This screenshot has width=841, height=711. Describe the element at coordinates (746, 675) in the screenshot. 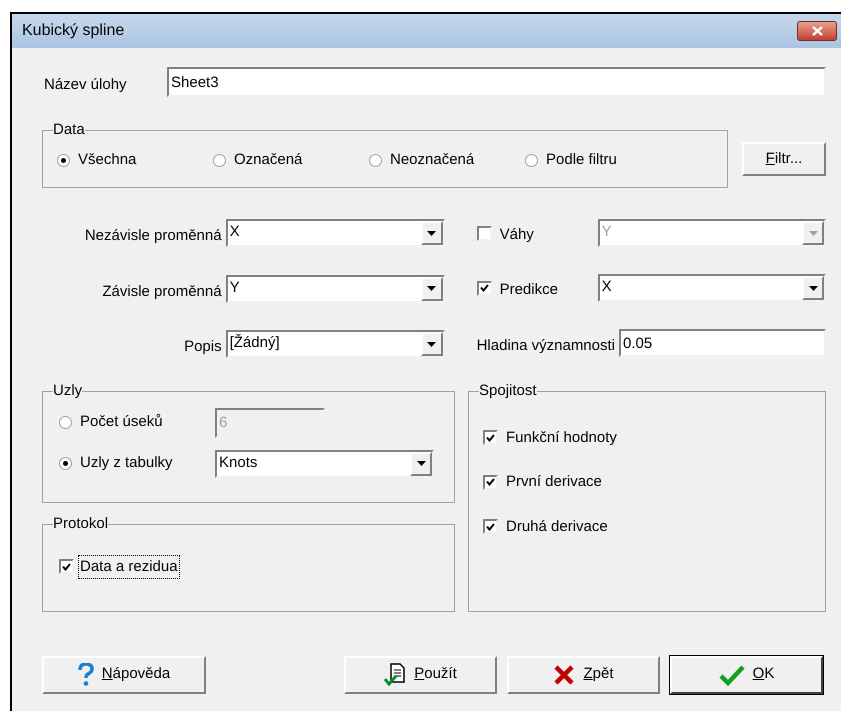

I see `ok-button: OK` at that location.